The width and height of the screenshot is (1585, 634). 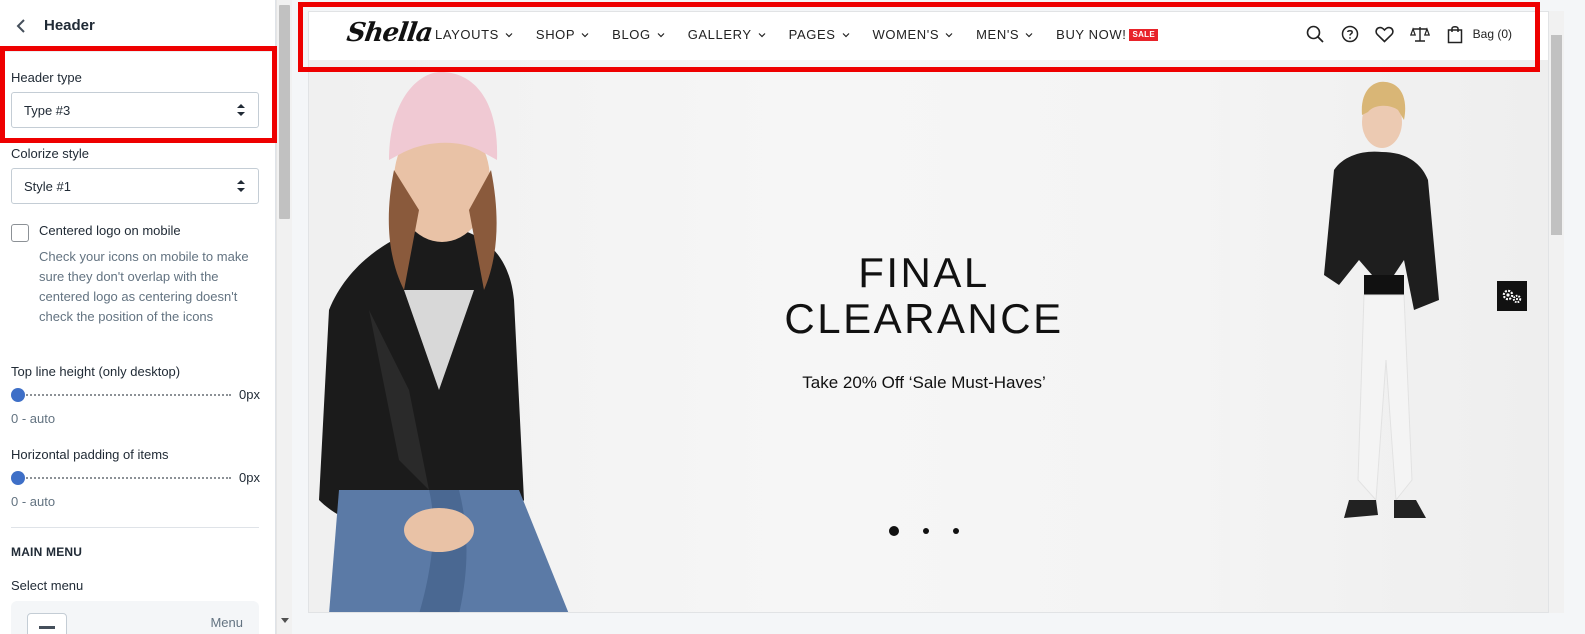 What do you see at coordinates (249, 477) in the screenshot?
I see `horizontal-padding-value: 0px` at bounding box center [249, 477].